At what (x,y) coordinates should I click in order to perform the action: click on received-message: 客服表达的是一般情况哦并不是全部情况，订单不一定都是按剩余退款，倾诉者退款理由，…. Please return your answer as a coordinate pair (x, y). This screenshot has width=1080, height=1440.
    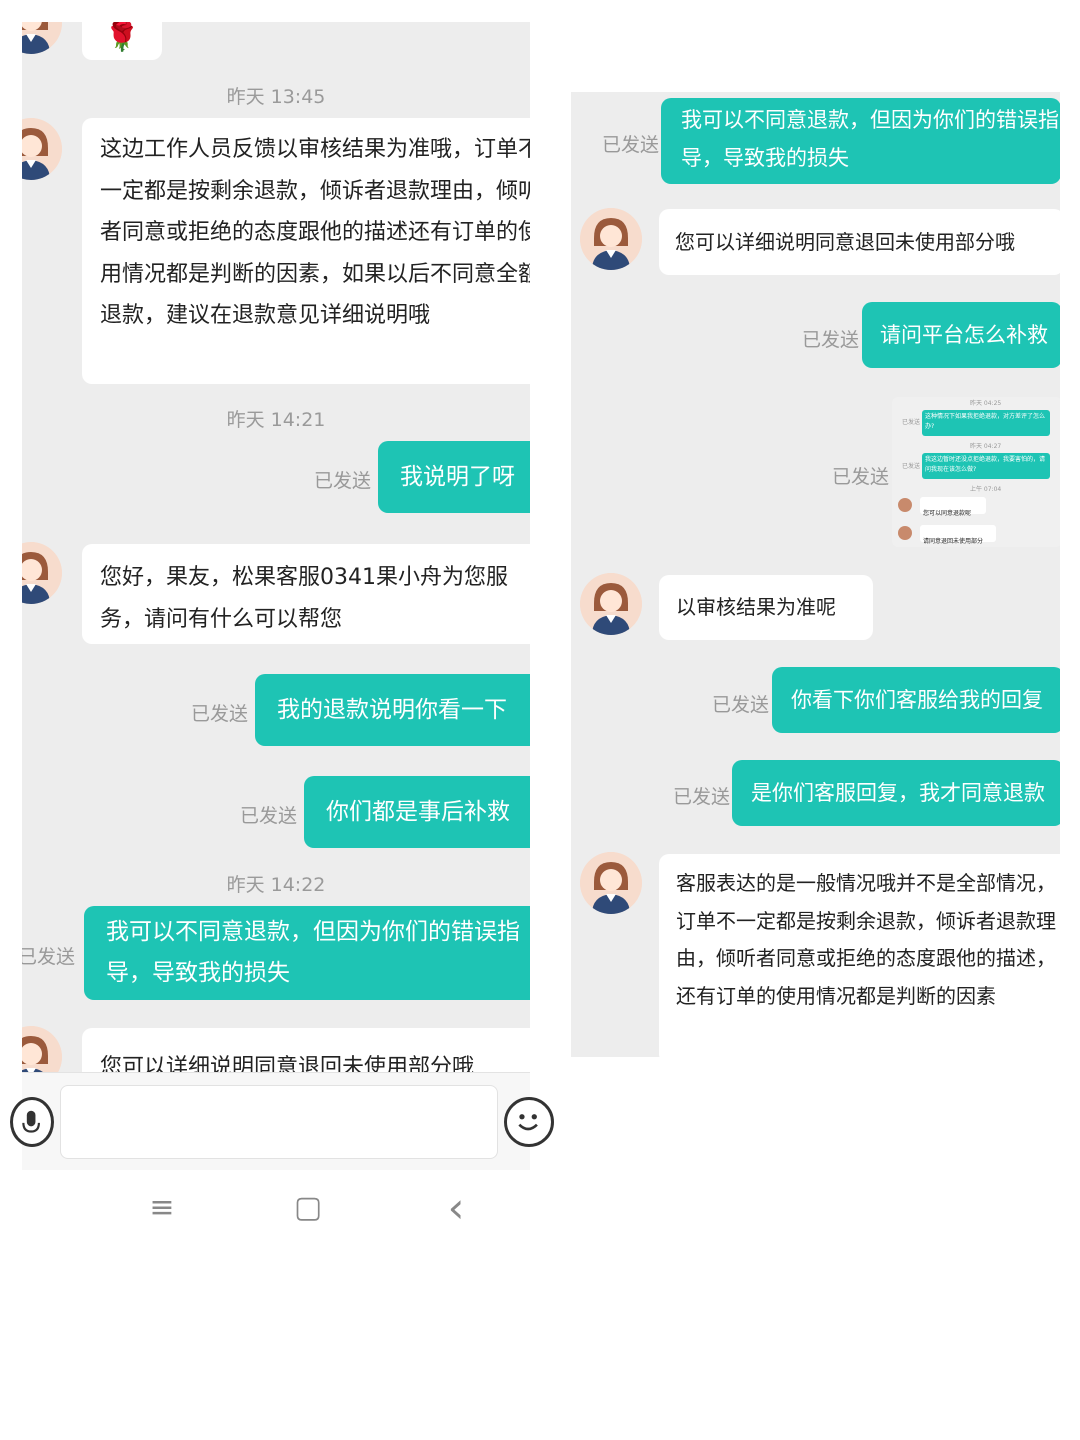
    Looking at the image, I should click on (859, 955).